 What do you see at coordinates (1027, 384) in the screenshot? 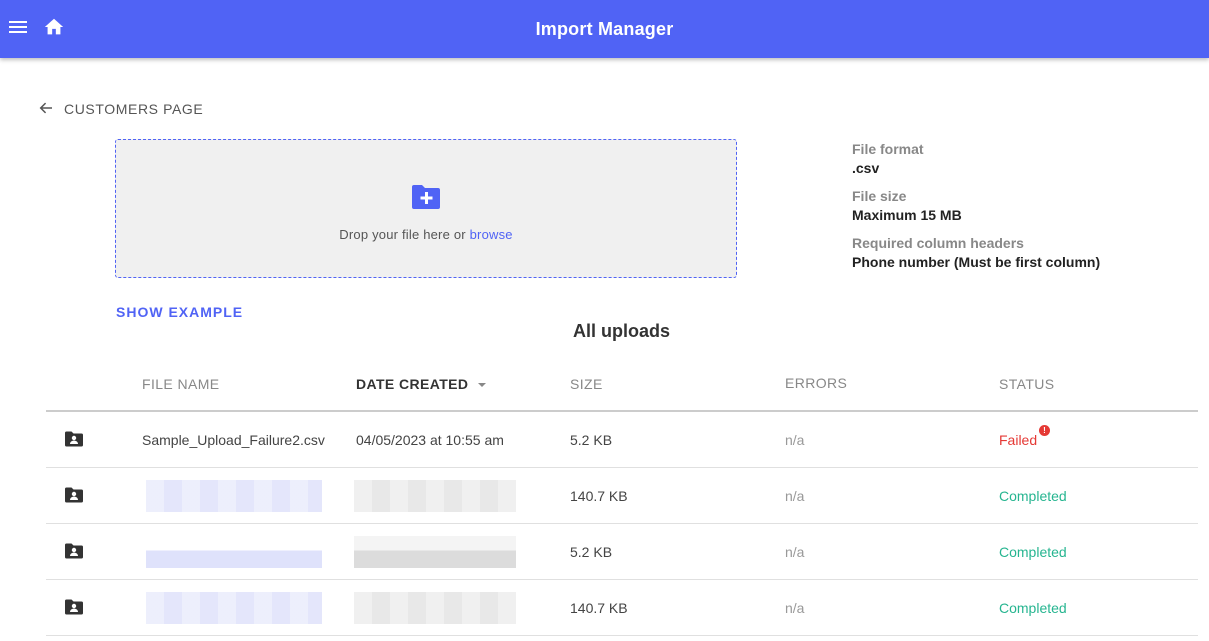
I see `column-status: STATUS` at bounding box center [1027, 384].